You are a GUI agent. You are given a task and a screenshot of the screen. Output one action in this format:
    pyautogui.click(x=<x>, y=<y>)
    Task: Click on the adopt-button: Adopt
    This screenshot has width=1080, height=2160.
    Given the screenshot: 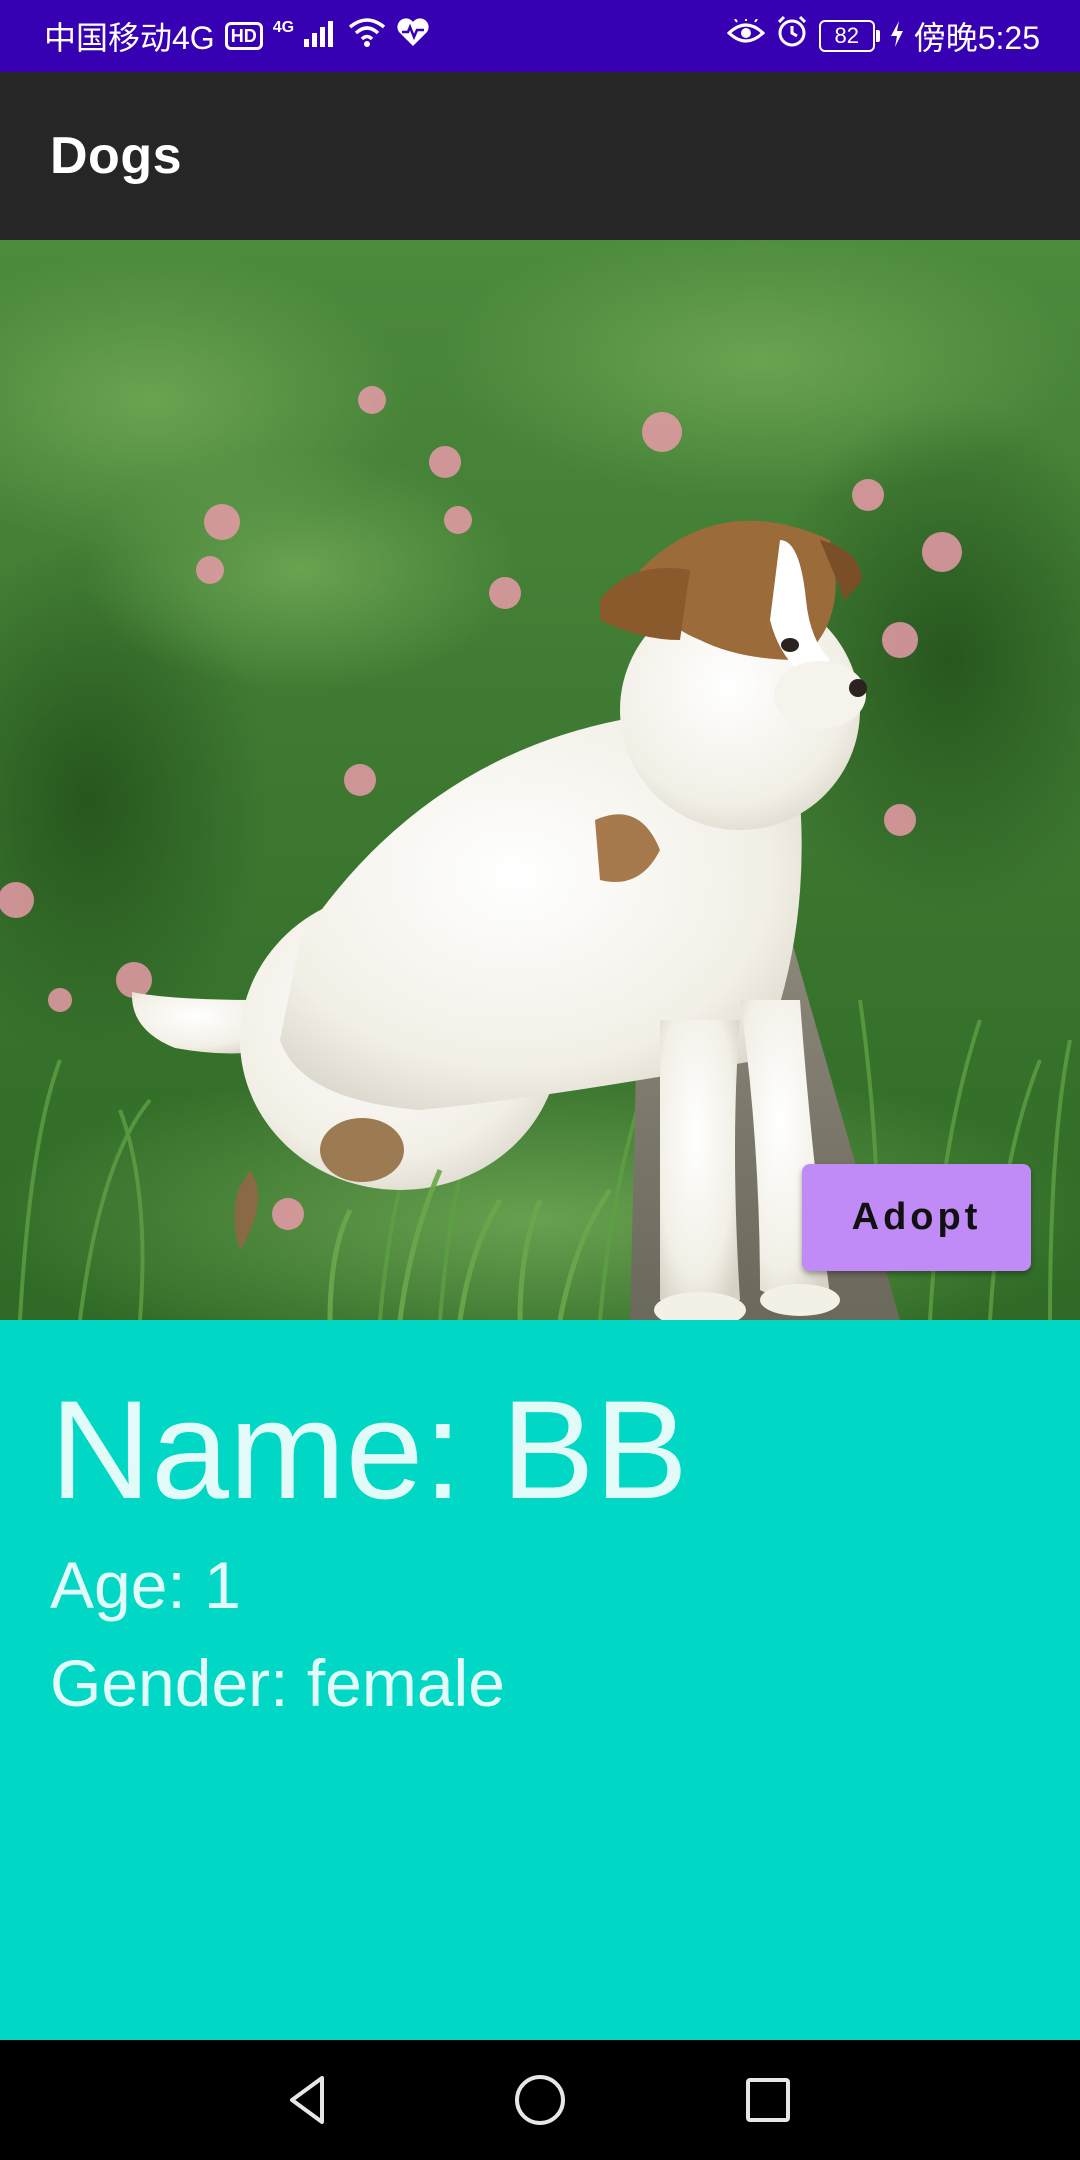 What is the action you would take?
    pyautogui.click(x=916, y=1217)
    